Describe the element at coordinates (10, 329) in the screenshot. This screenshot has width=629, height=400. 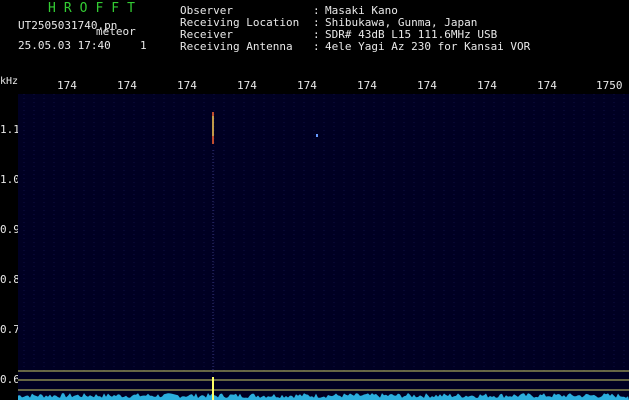
I see `y-tick-label: 0.7` at that location.